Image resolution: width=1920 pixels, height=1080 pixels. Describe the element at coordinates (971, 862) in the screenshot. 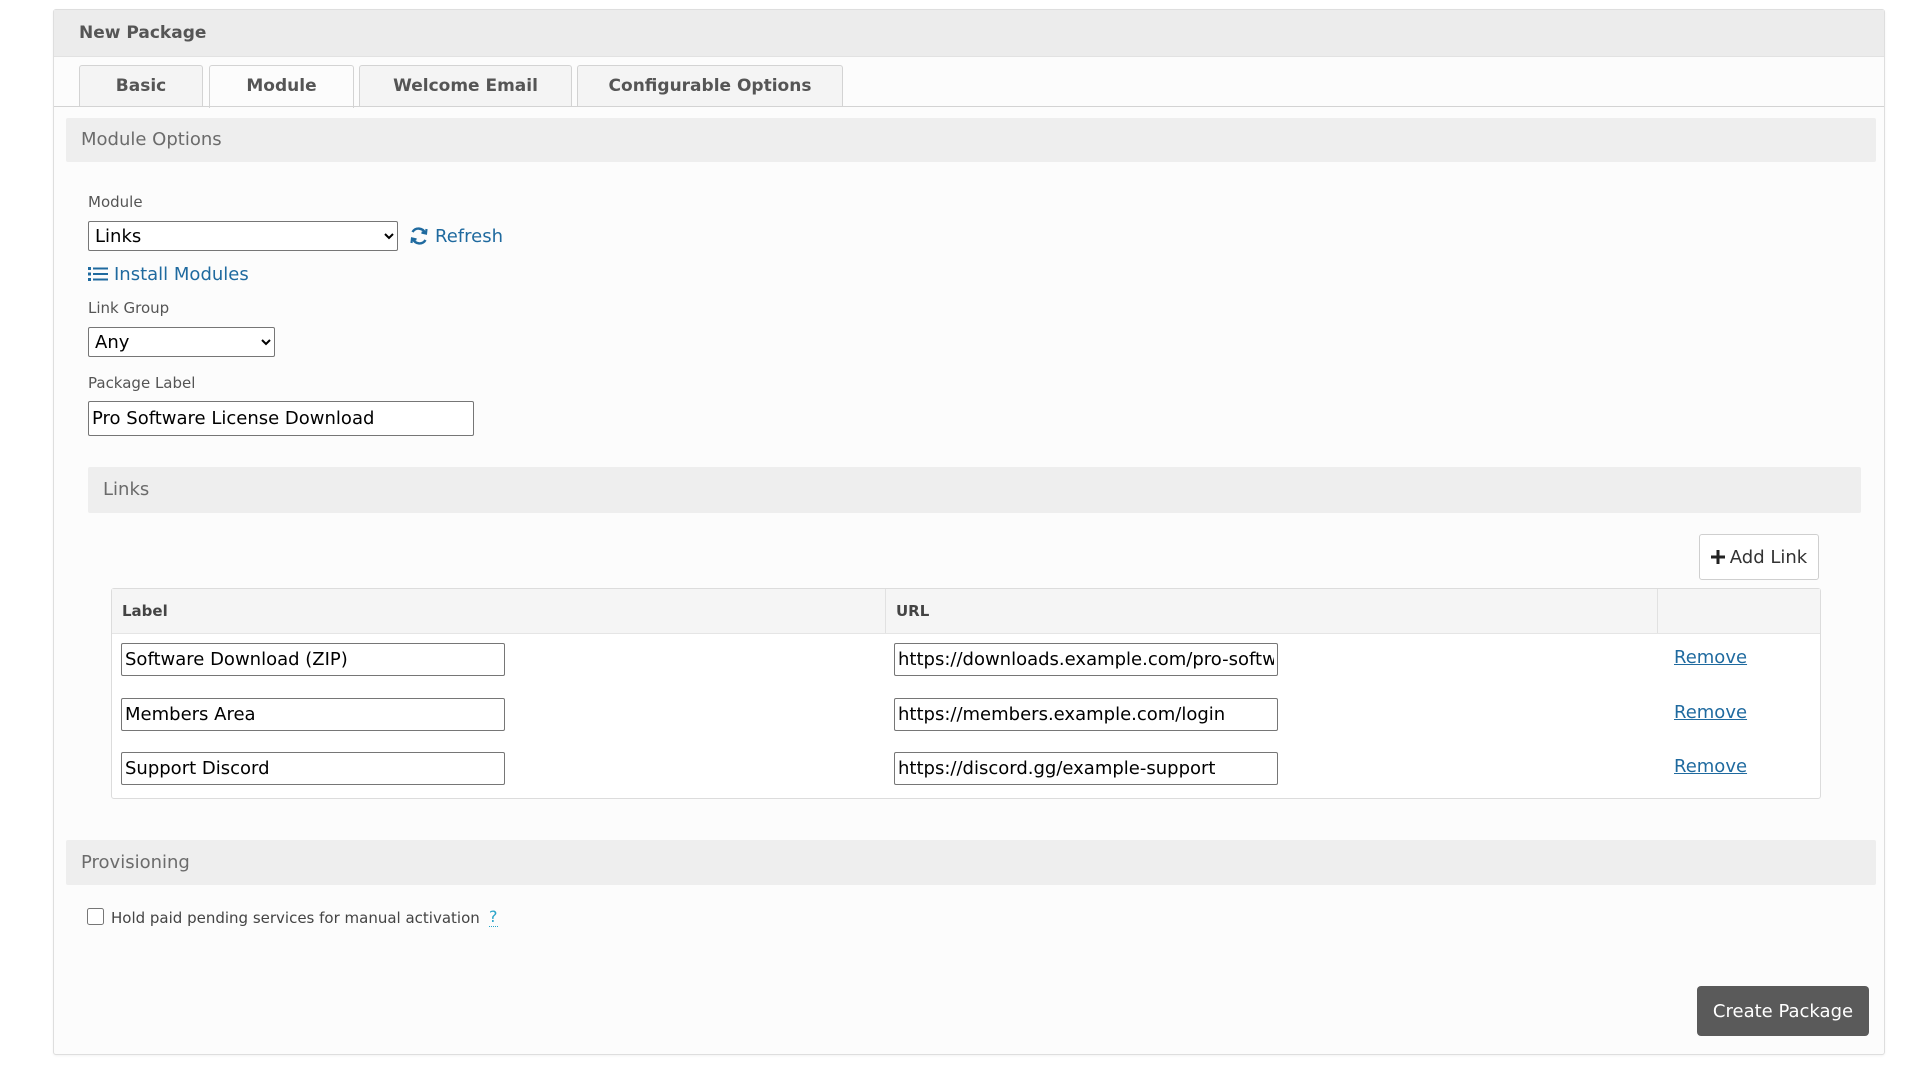

I see `provisioning-heading: Provisioning` at that location.